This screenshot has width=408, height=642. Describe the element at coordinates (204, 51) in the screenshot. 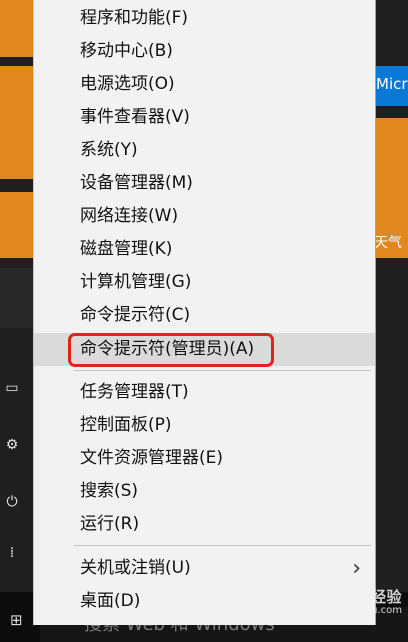

I see `menu-item-mobility-center: 移动中心(B)` at that location.